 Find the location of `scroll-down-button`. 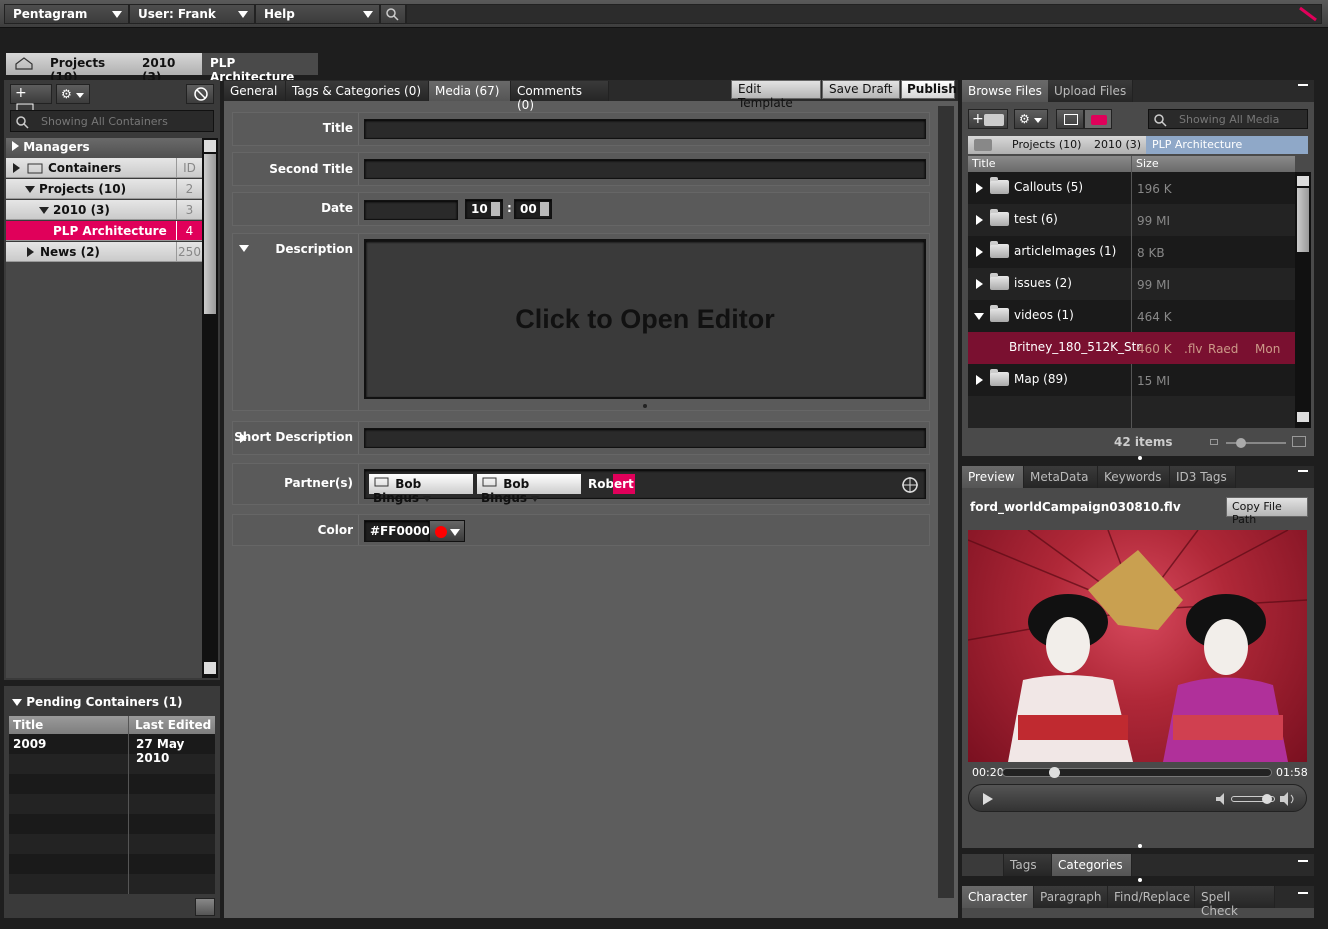

scroll-down-button is located at coordinates (210, 668).